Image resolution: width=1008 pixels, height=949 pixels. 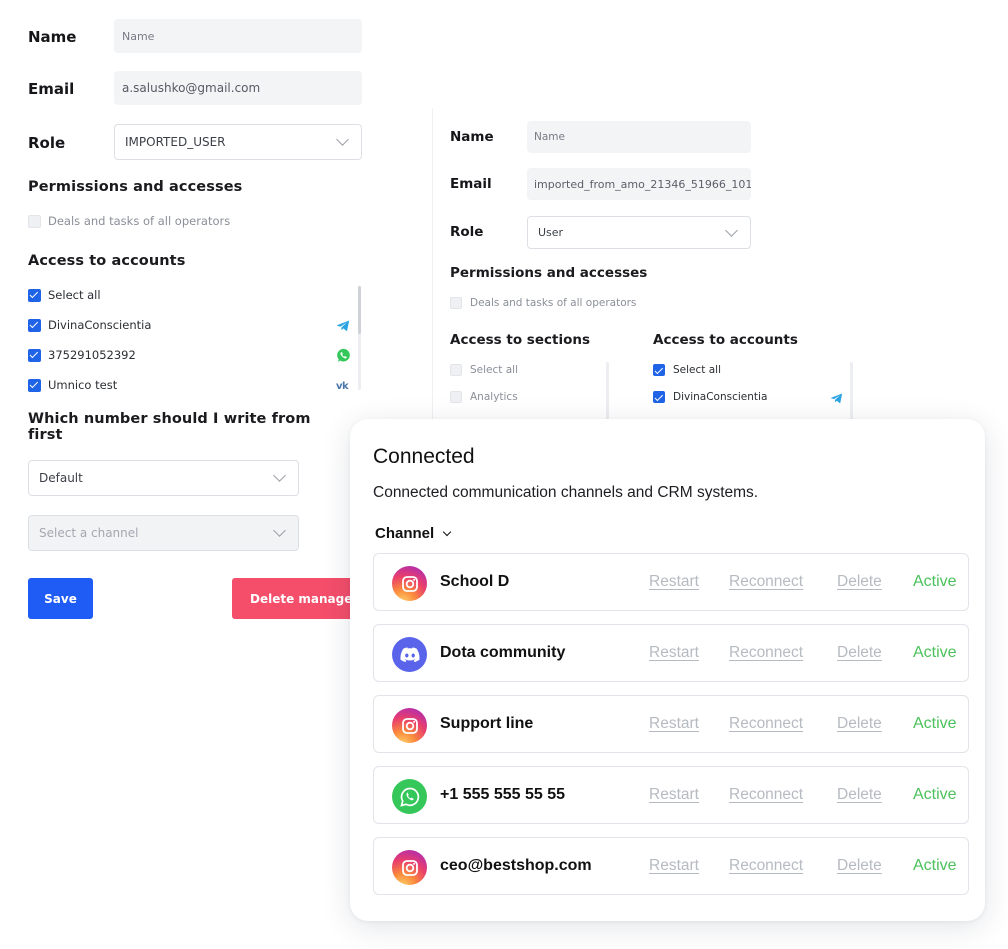 What do you see at coordinates (503, 794) in the screenshot?
I see `channel-name: +1 555 555 55 55` at bounding box center [503, 794].